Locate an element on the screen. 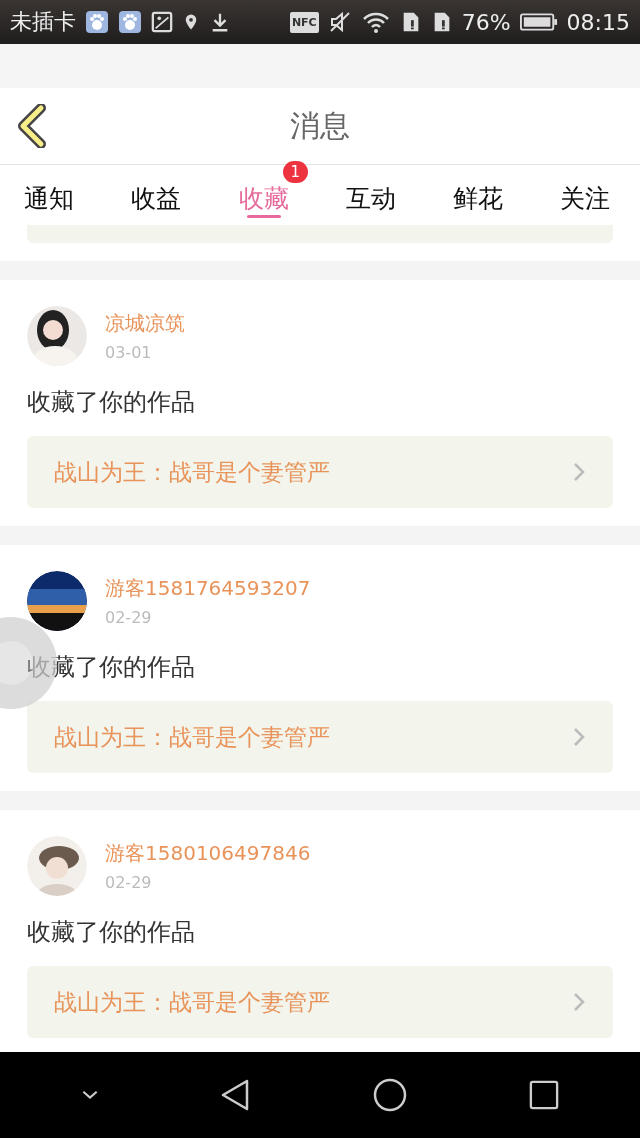  clock: 08:15 is located at coordinates (598, 22).